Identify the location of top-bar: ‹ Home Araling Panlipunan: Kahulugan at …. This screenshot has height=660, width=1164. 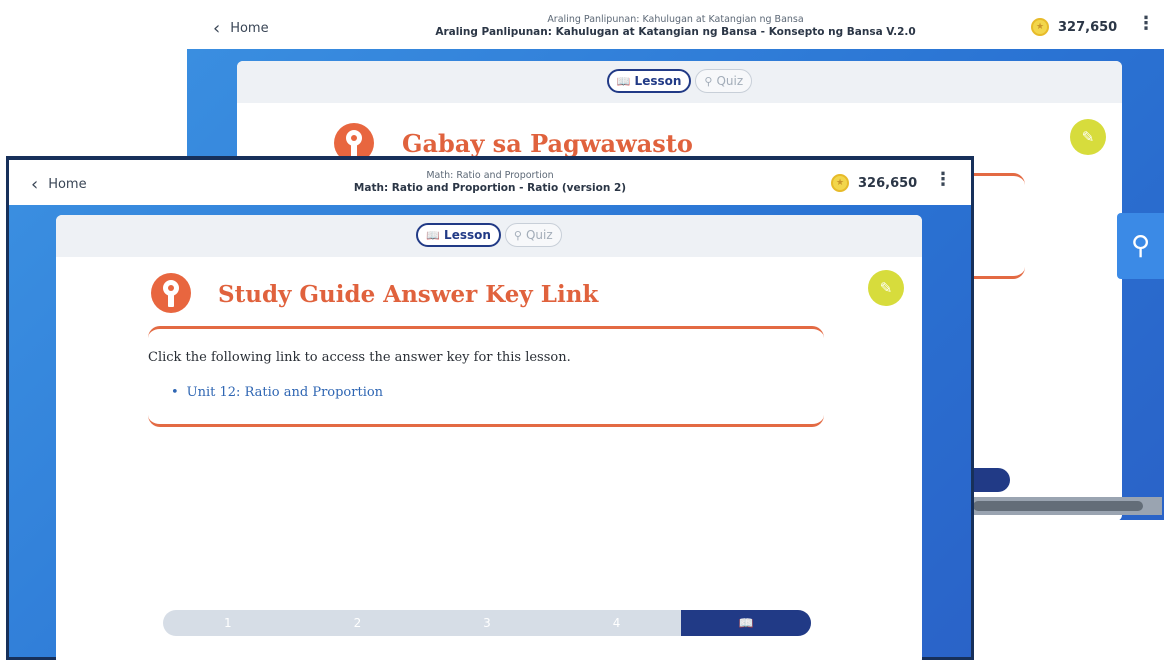
(675, 27).